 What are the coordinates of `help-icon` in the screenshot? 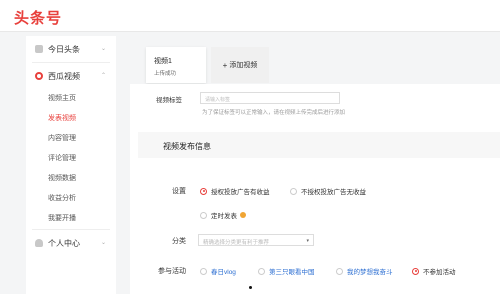 It's located at (243, 215).